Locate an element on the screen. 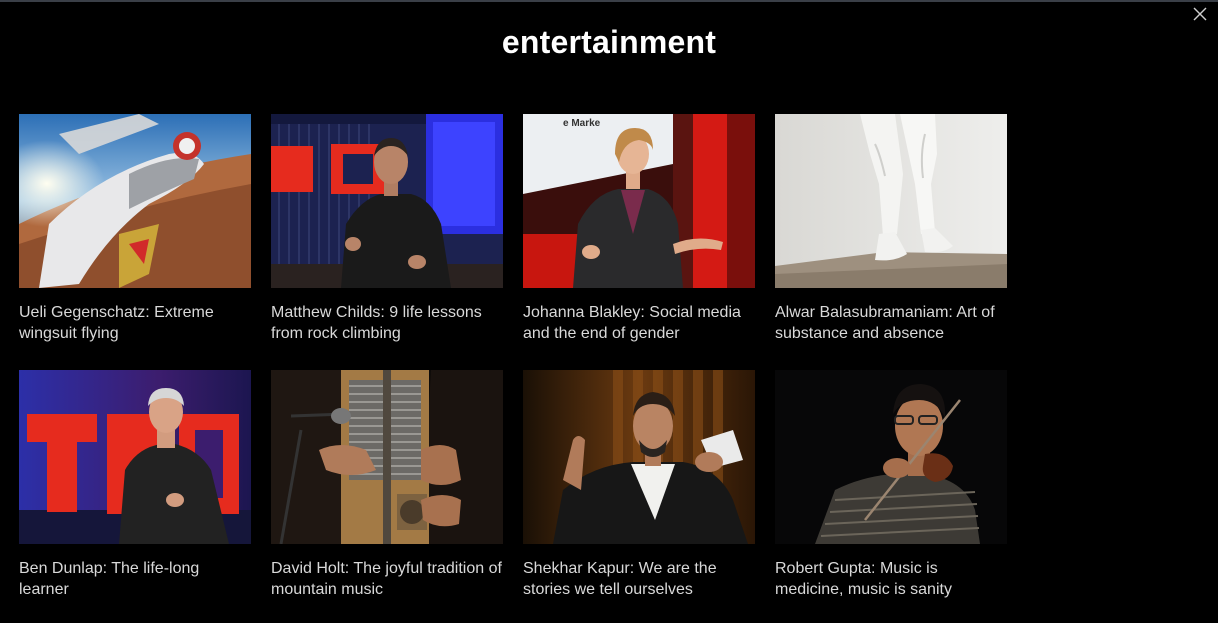 This screenshot has width=1218, height=623. close-button is located at coordinates (1200, 14).